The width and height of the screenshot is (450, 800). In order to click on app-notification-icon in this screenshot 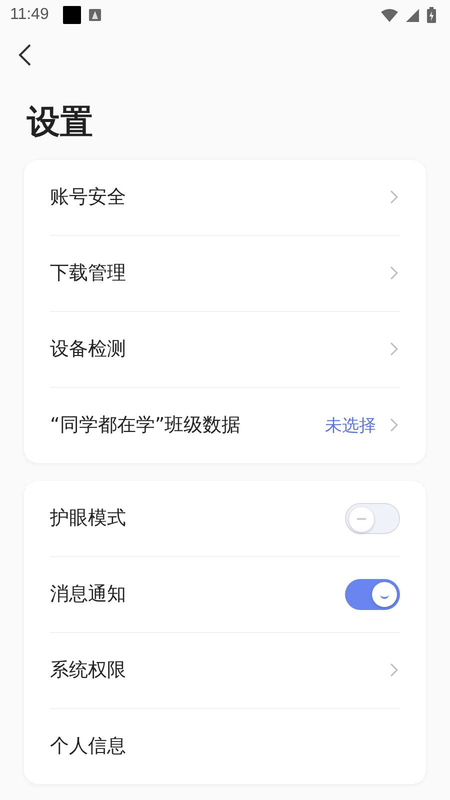, I will do `click(94, 15)`.